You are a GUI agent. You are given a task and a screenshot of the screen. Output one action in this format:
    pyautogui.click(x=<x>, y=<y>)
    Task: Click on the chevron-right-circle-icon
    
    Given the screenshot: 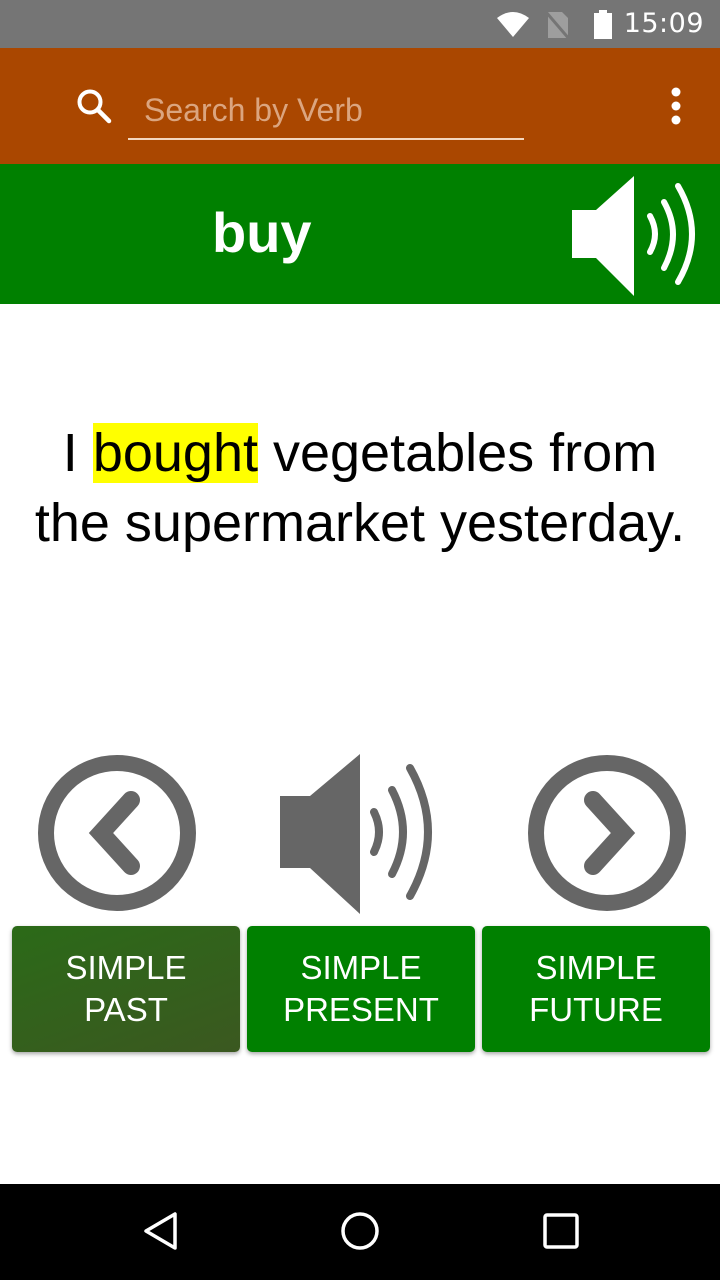 What is the action you would take?
    pyautogui.click(x=607, y=831)
    